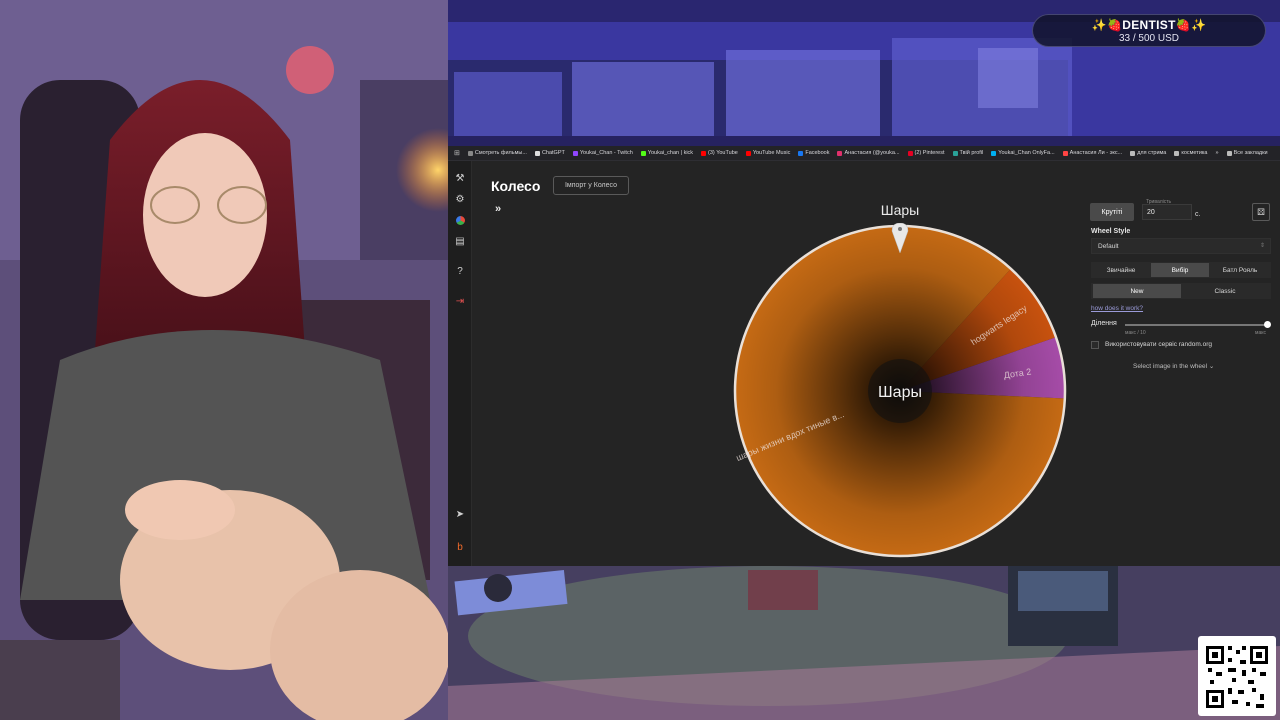 The width and height of the screenshot is (1280, 720). I want to click on spin-button: Крутіті, so click(1112, 212).